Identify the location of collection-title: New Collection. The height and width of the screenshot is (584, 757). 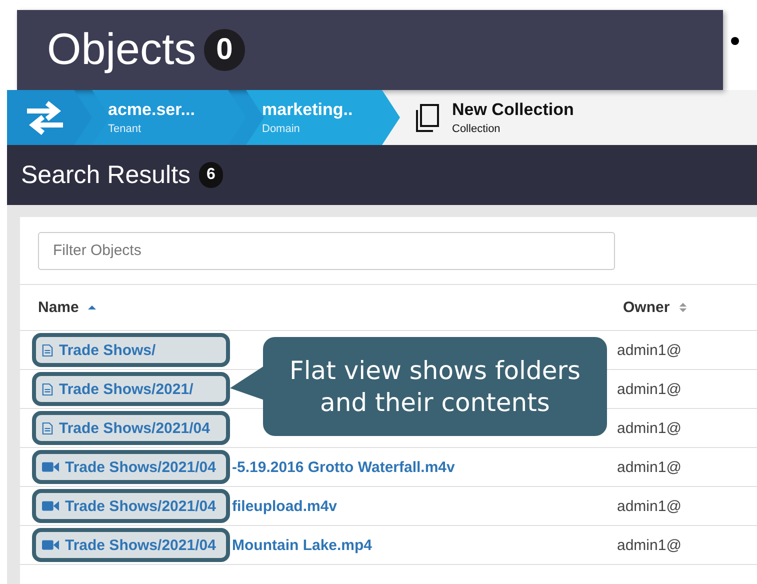
(513, 110).